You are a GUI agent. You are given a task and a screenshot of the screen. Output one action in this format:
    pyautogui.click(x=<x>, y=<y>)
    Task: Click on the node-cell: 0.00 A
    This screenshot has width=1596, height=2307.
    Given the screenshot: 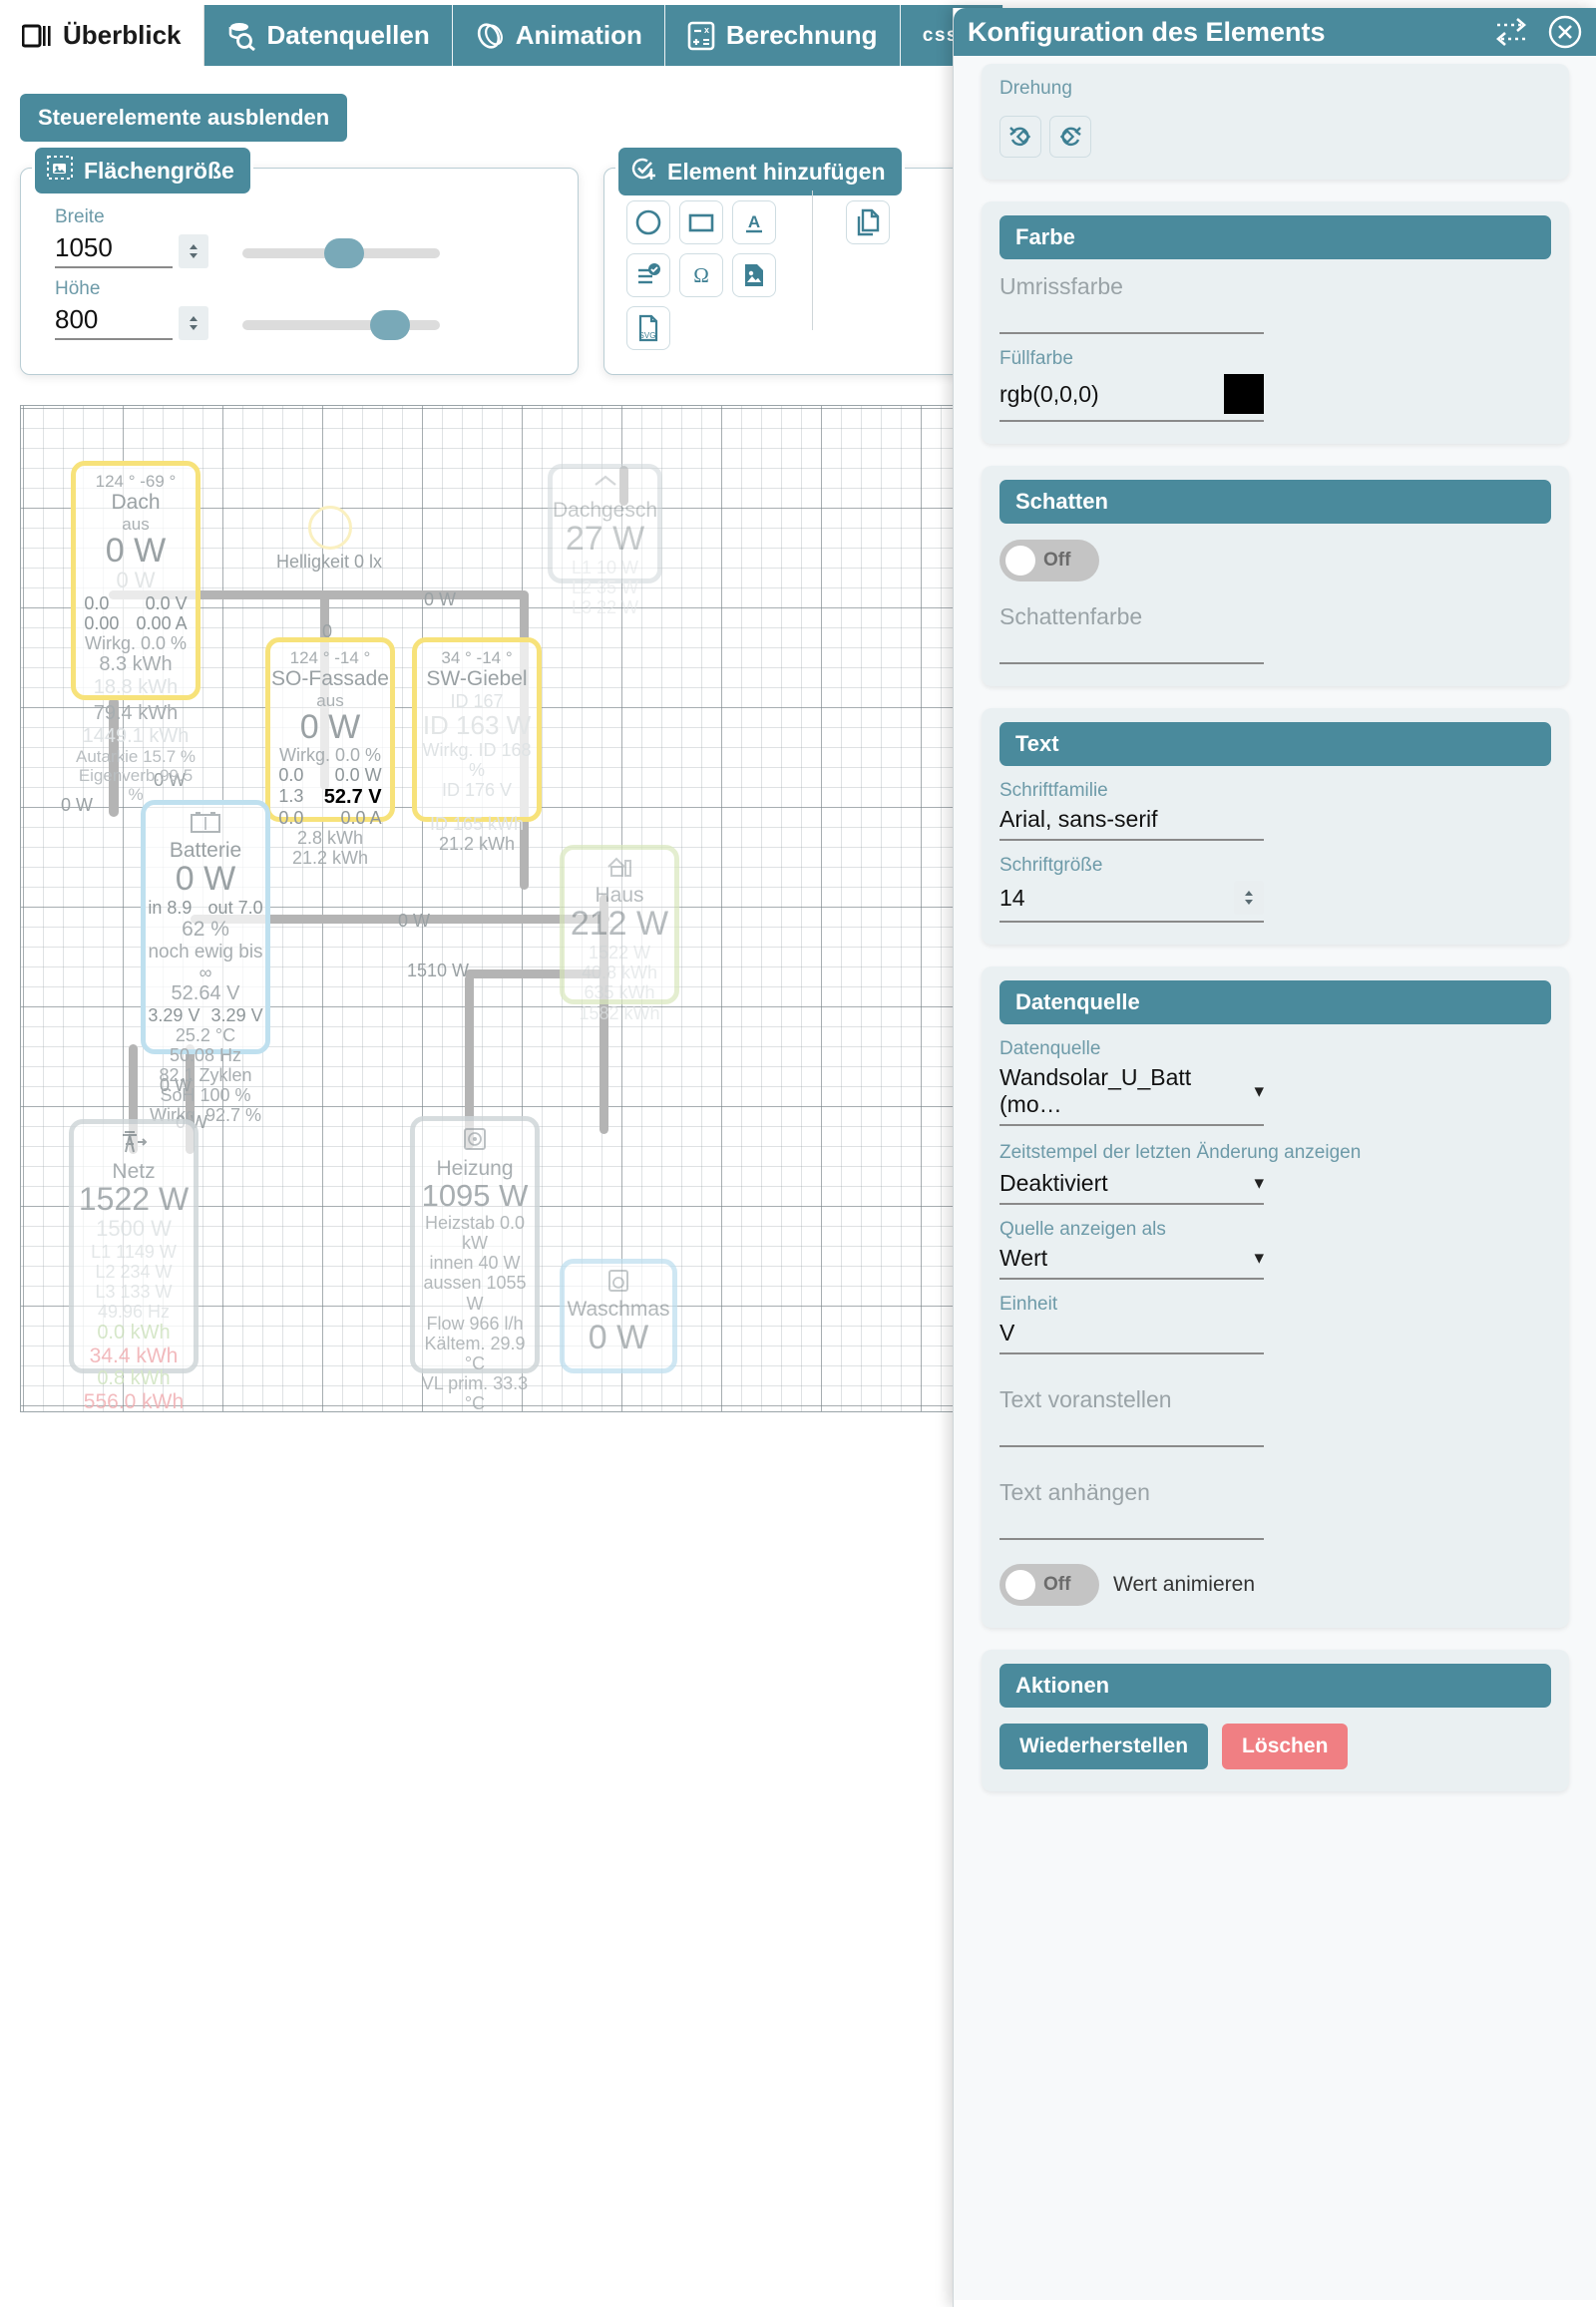 What is the action you would take?
    pyautogui.click(x=162, y=623)
    